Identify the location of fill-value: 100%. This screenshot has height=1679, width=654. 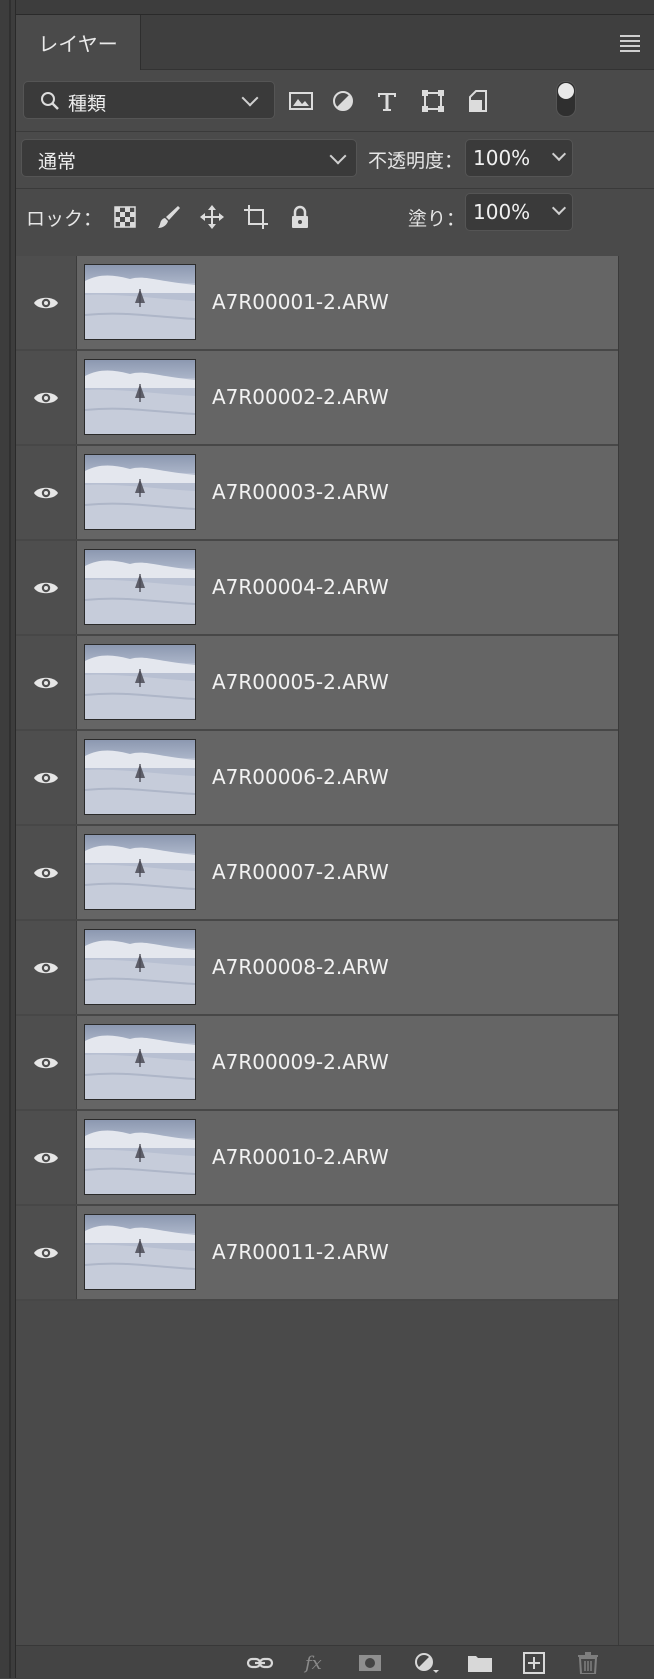
(502, 212).